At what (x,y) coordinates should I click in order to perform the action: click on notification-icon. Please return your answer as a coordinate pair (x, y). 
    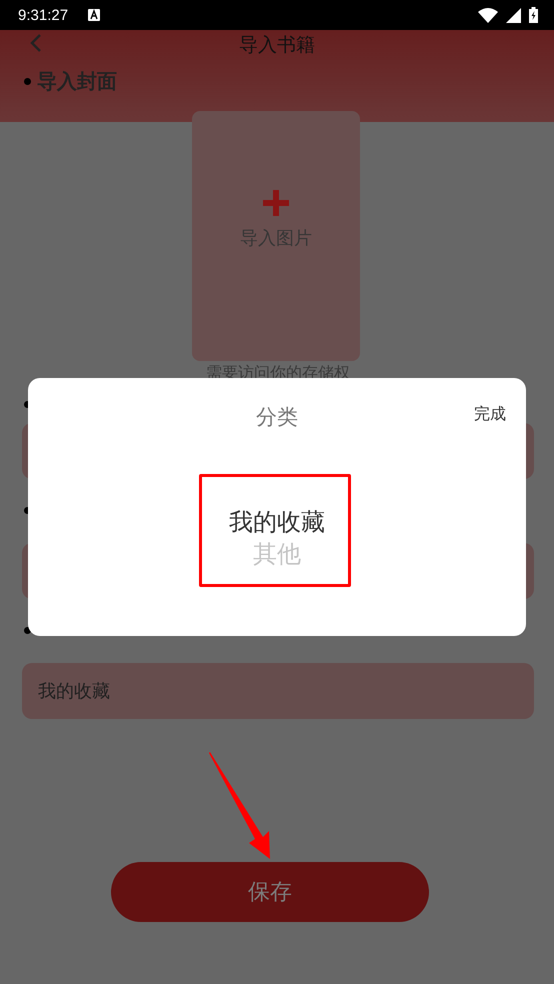
    Looking at the image, I should click on (94, 15).